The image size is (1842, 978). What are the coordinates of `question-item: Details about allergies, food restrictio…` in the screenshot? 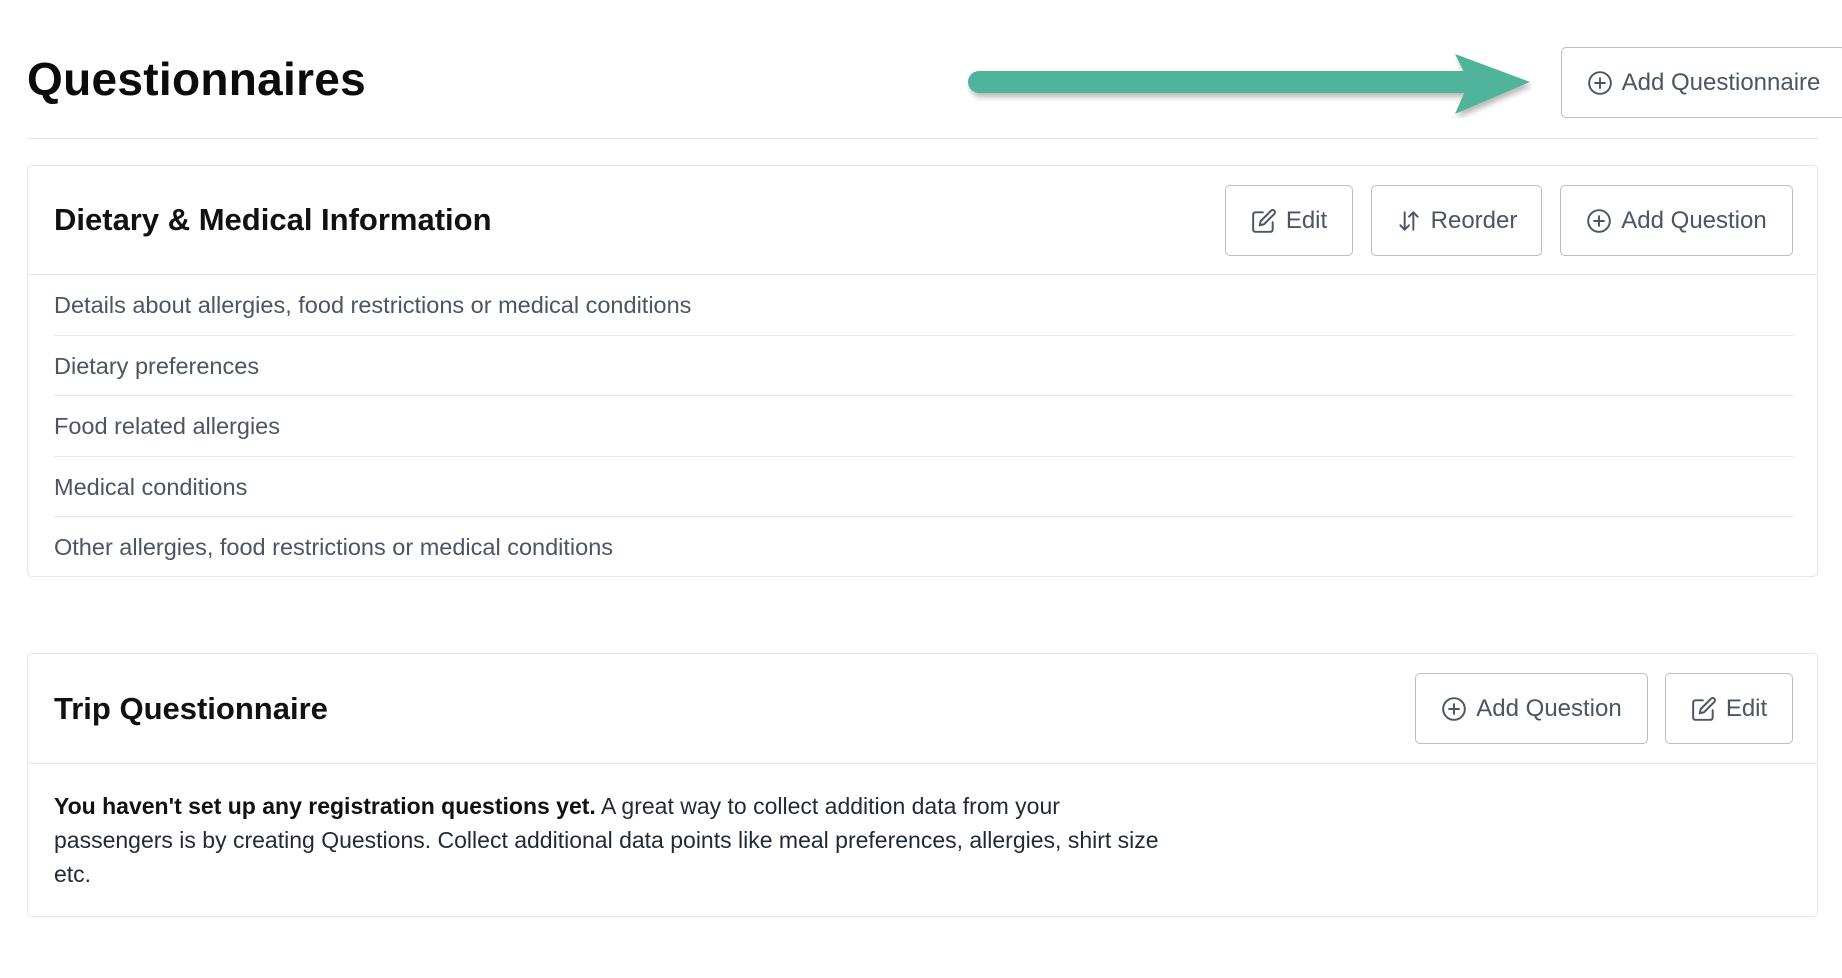 It's located at (923, 305).